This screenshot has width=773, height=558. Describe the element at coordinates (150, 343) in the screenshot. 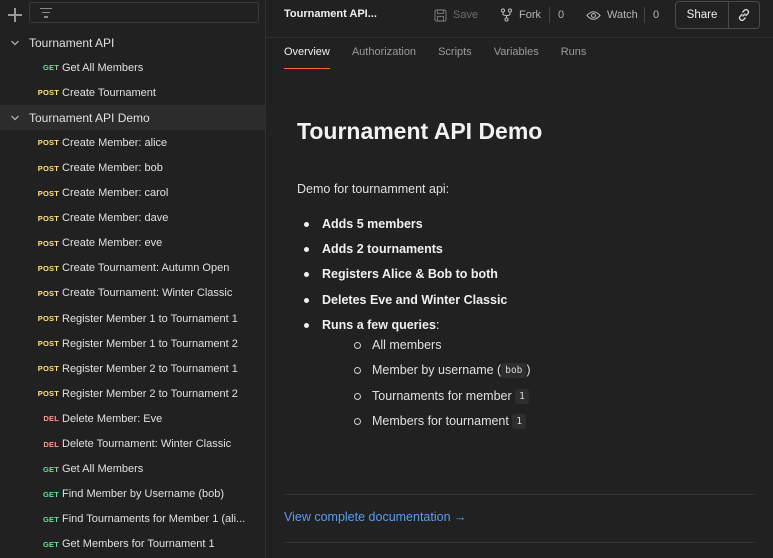

I see `sidebar-request-label: Register Member 1 to Tournament 2` at that location.